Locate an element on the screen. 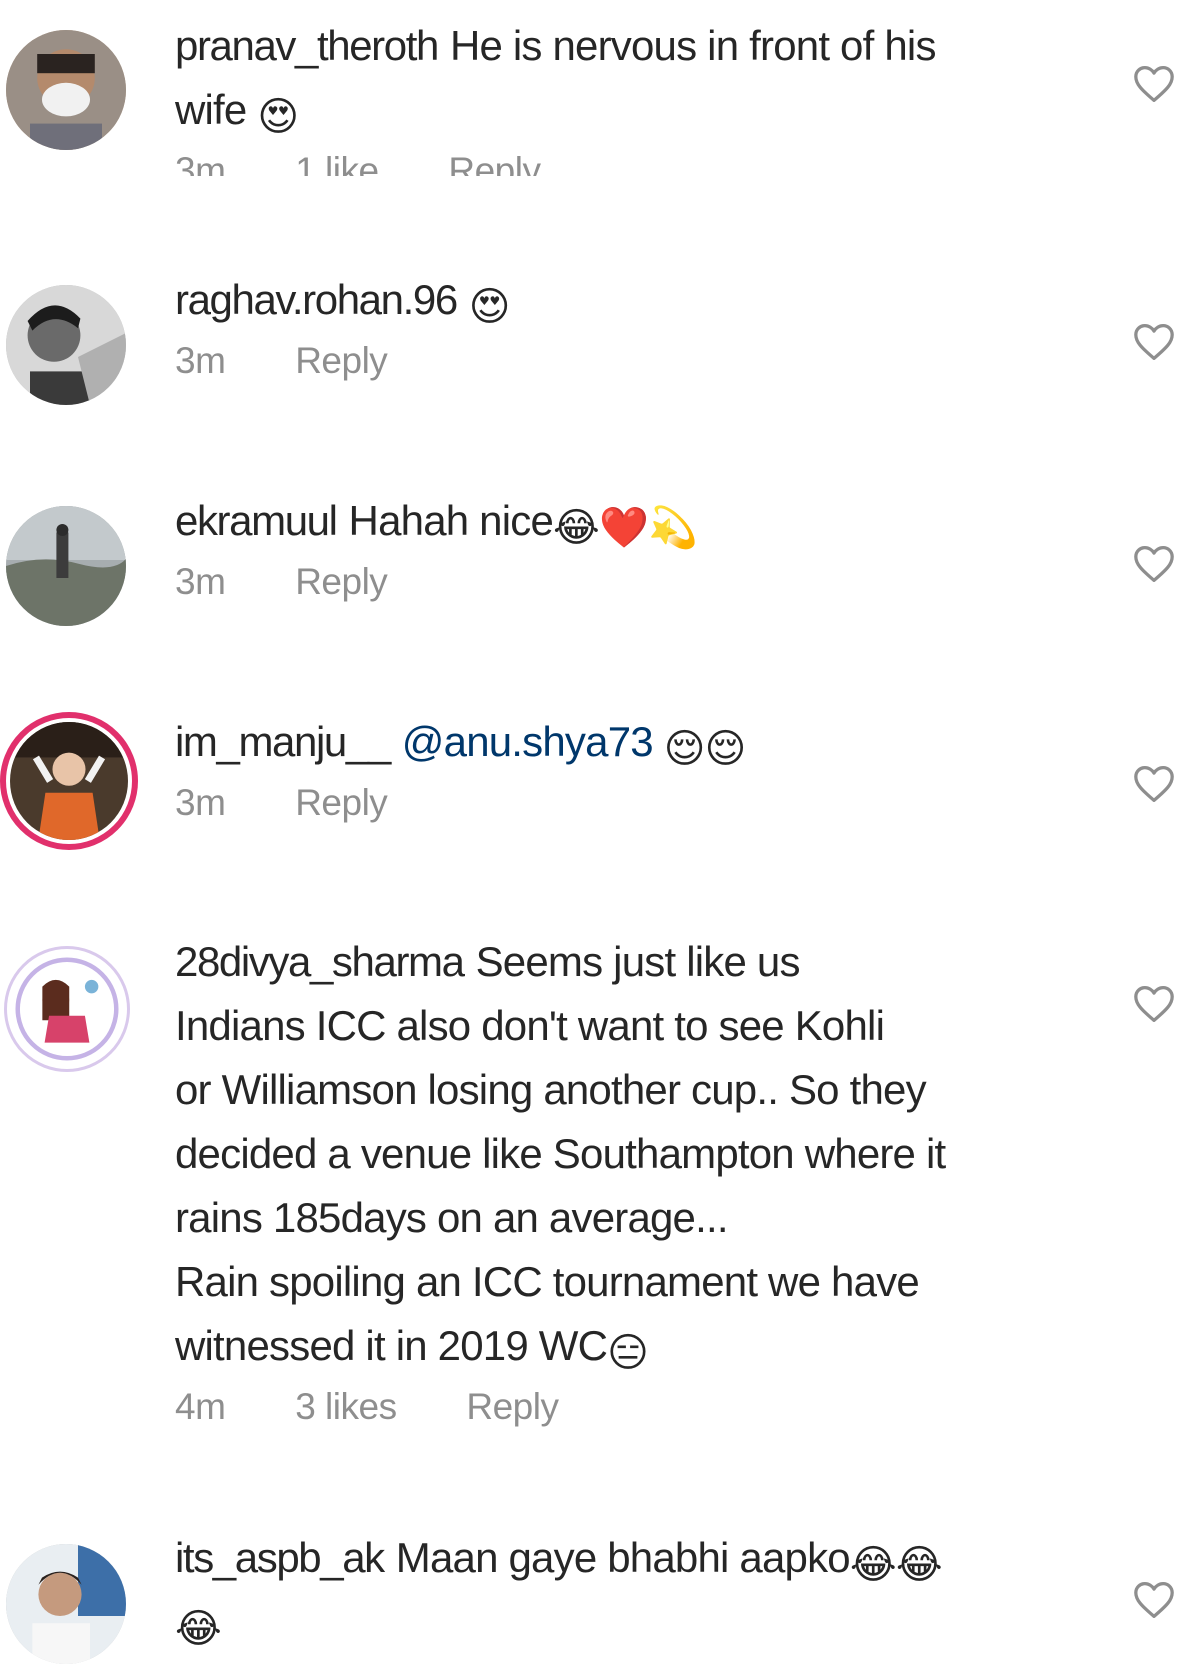 The height and width of the screenshot is (1664, 1200). comment-text: its_aspb_ak Maan gaye bhabhi aapko😂😂 😂 is located at coordinates (625, 1590).